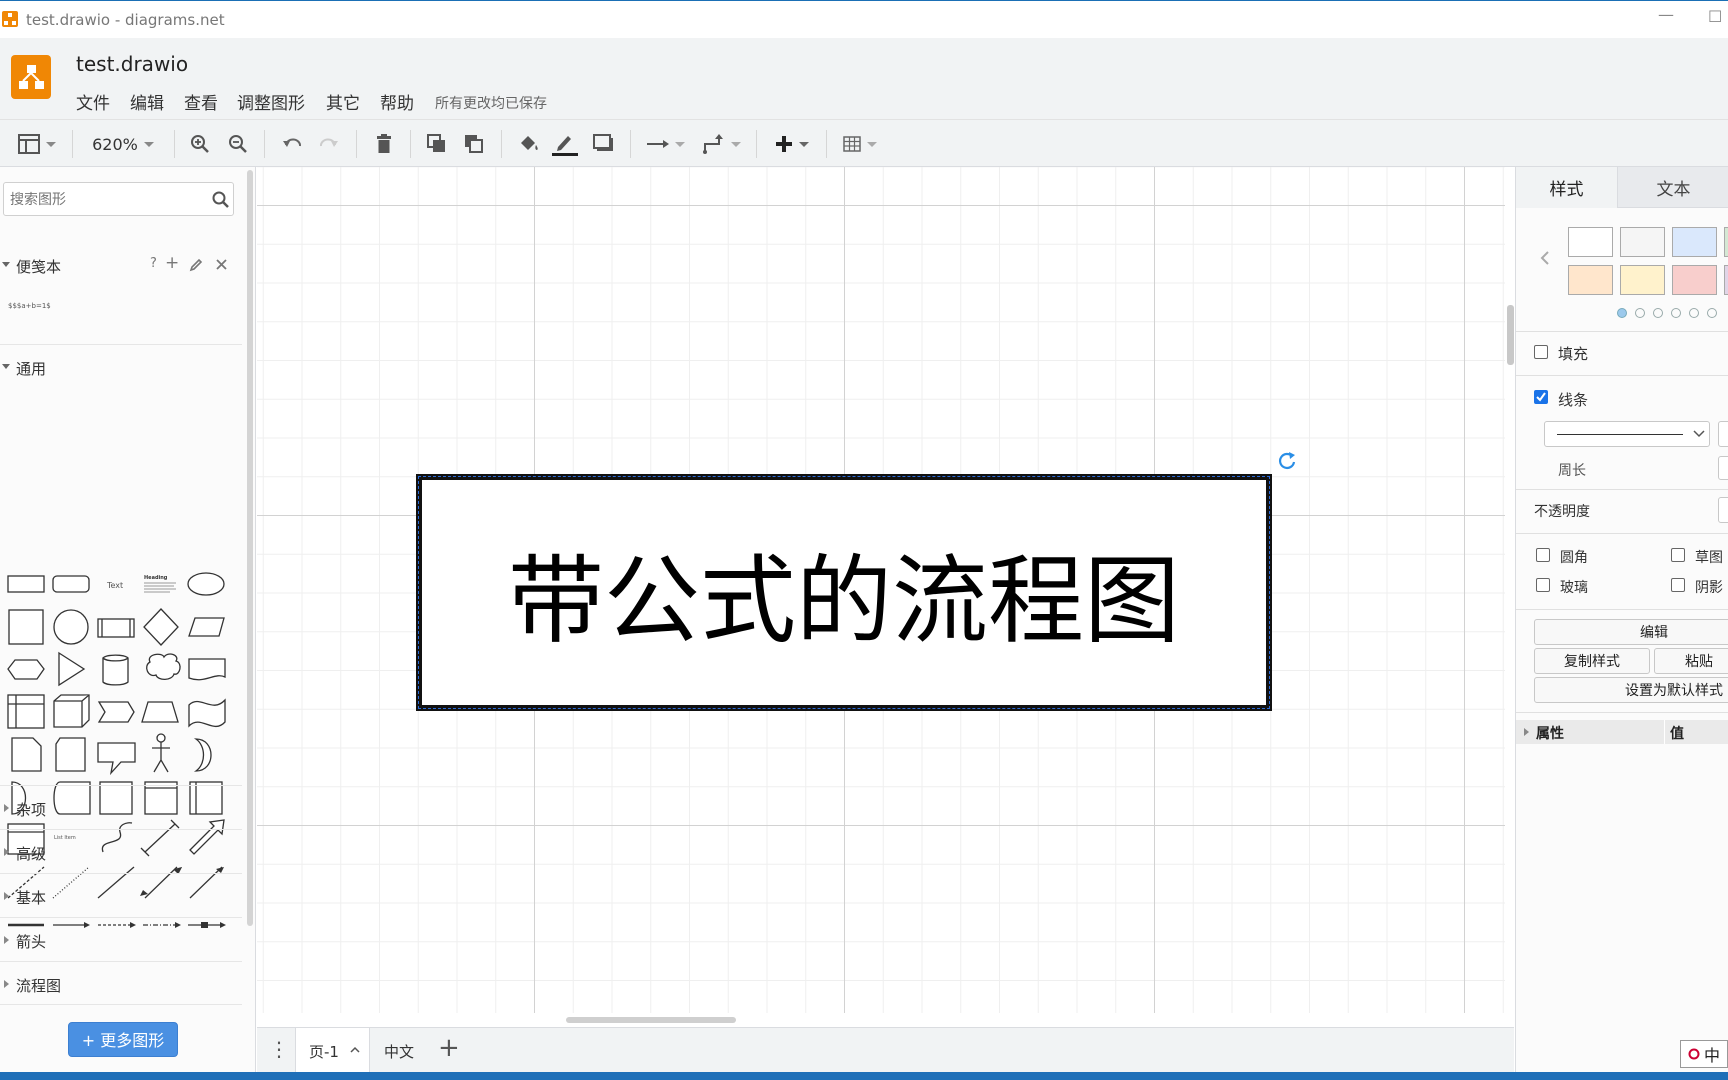 The height and width of the screenshot is (1080, 1728). I want to click on scratchpad-item: $$$a+b=1$, so click(29, 306).